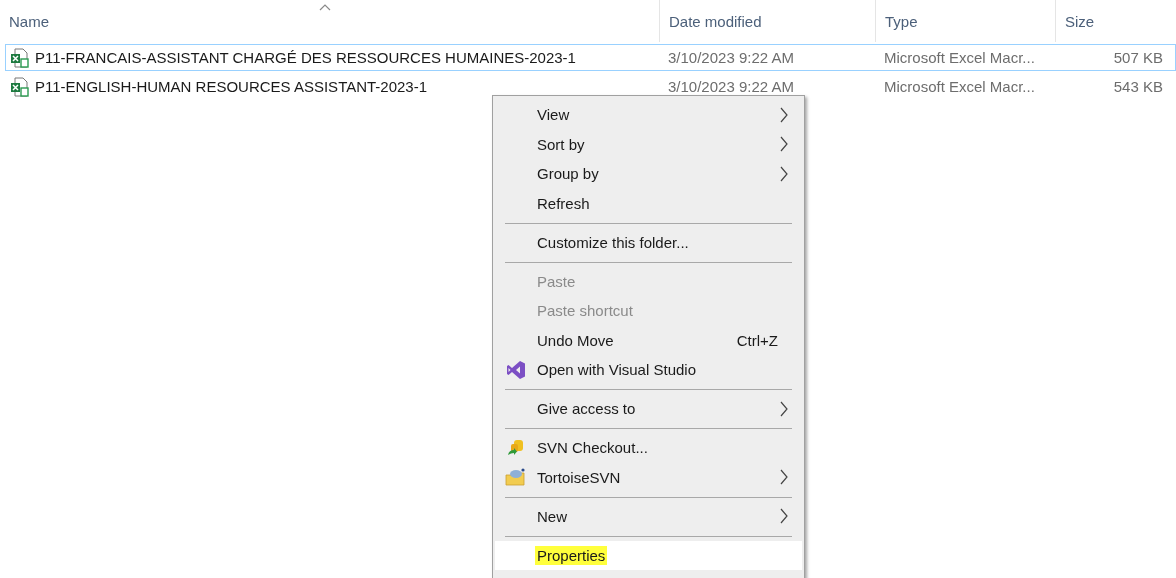  What do you see at coordinates (1080, 21) in the screenshot?
I see `column-header: Size` at bounding box center [1080, 21].